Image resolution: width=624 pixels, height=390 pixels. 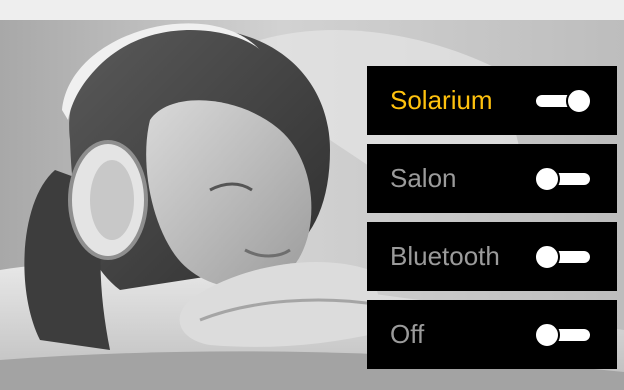 What do you see at coordinates (492, 334) in the screenshot?
I see `source-row-off: Off` at bounding box center [492, 334].